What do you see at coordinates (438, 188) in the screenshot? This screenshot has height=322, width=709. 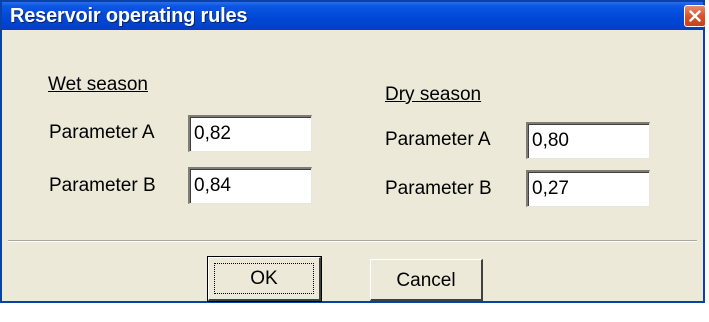 I see `dry-param-b-label: Parameter B` at bounding box center [438, 188].